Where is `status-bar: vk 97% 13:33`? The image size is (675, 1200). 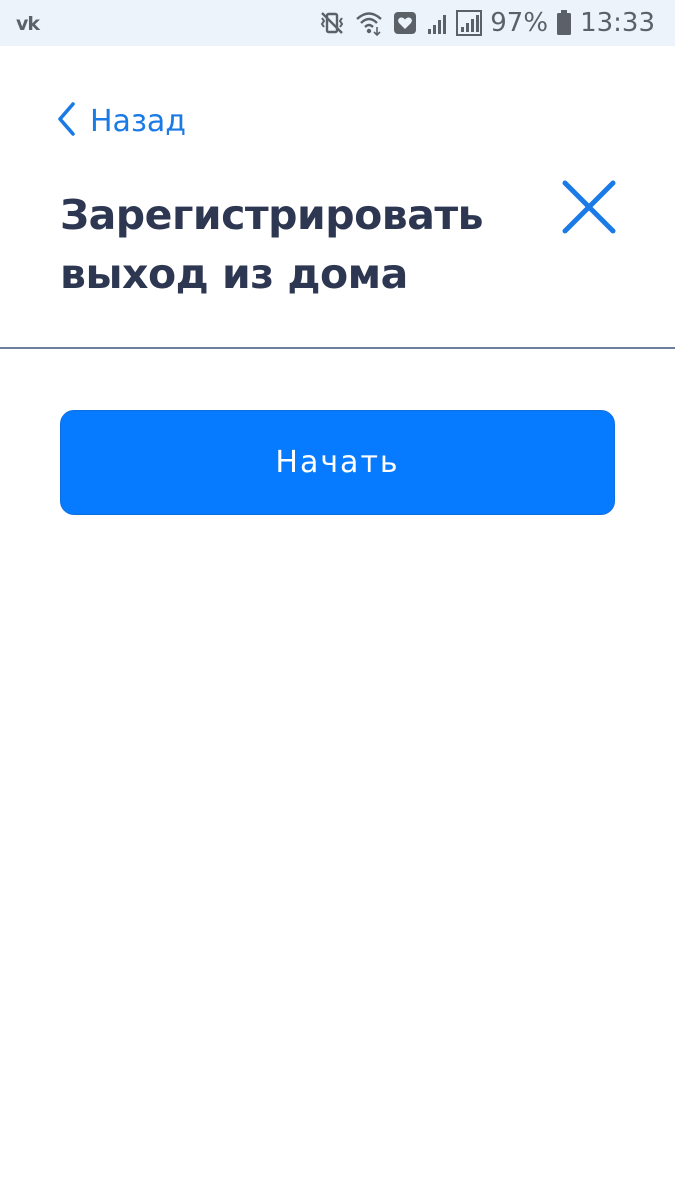 status-bar: vk 97% 13:33 is located at coordinates (337, 23).